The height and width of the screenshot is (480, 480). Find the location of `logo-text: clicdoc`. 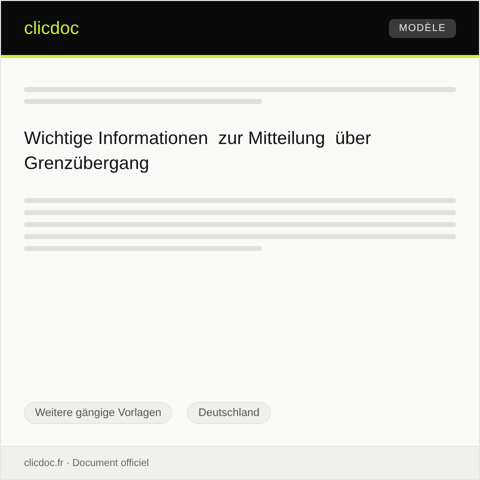

logo-text: clicdoc is located at coordinates (52, 28).